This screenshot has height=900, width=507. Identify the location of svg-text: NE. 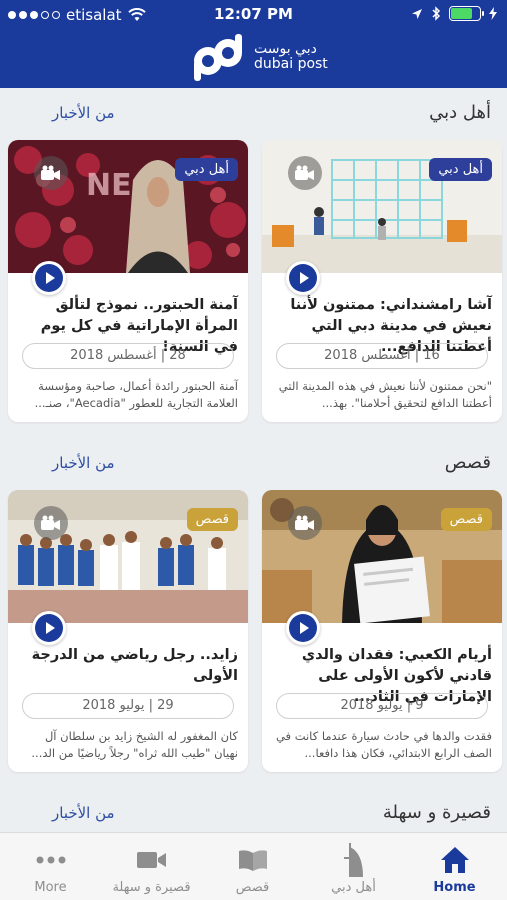
(109, 185).